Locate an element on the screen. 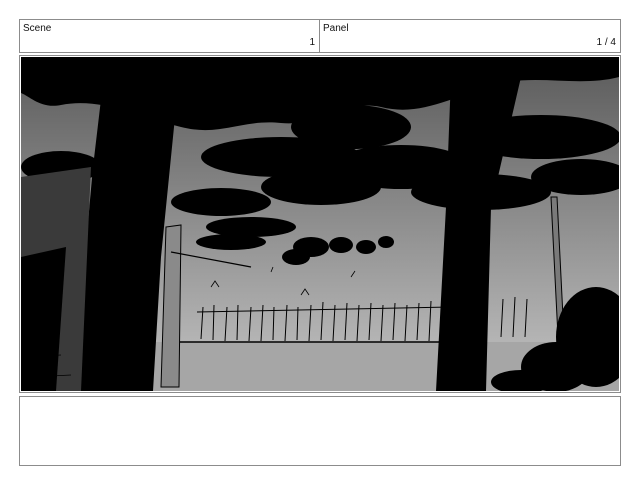 The width and height of the screenshot is (640, 495). panel-label: Panel is located at coordinates (336, 28).